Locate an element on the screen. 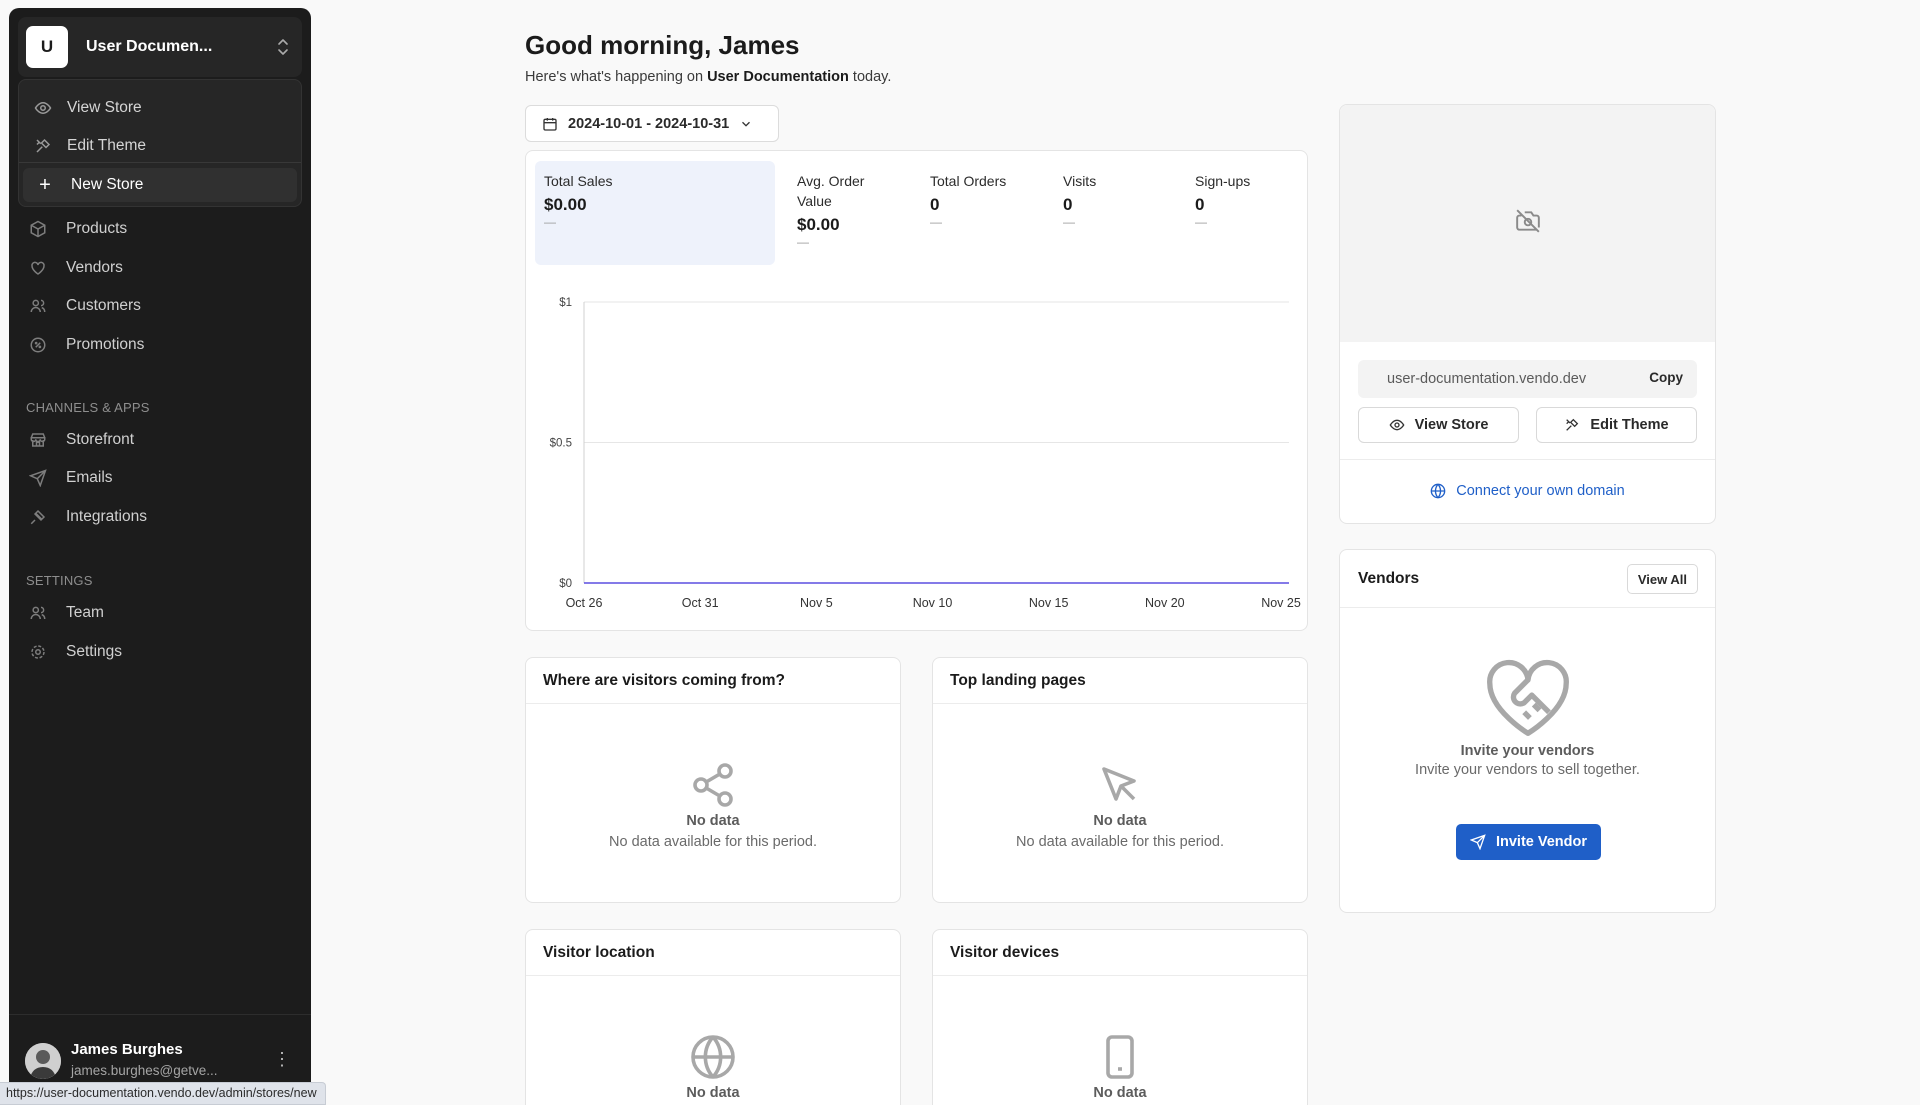 The height and width of the screenshot is (1105, 1920). stat-value: $0.00 is located at coordinates (818, 224).